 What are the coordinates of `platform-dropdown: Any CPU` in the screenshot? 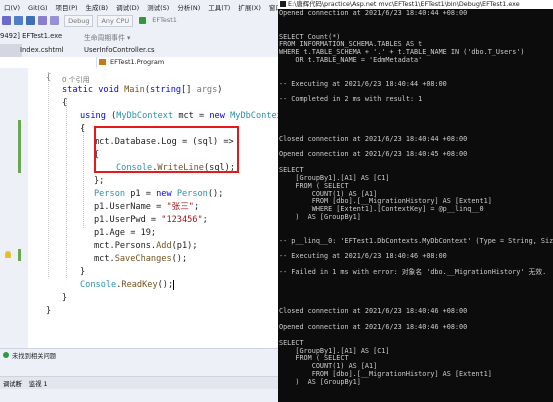 It's located at (115, 21).